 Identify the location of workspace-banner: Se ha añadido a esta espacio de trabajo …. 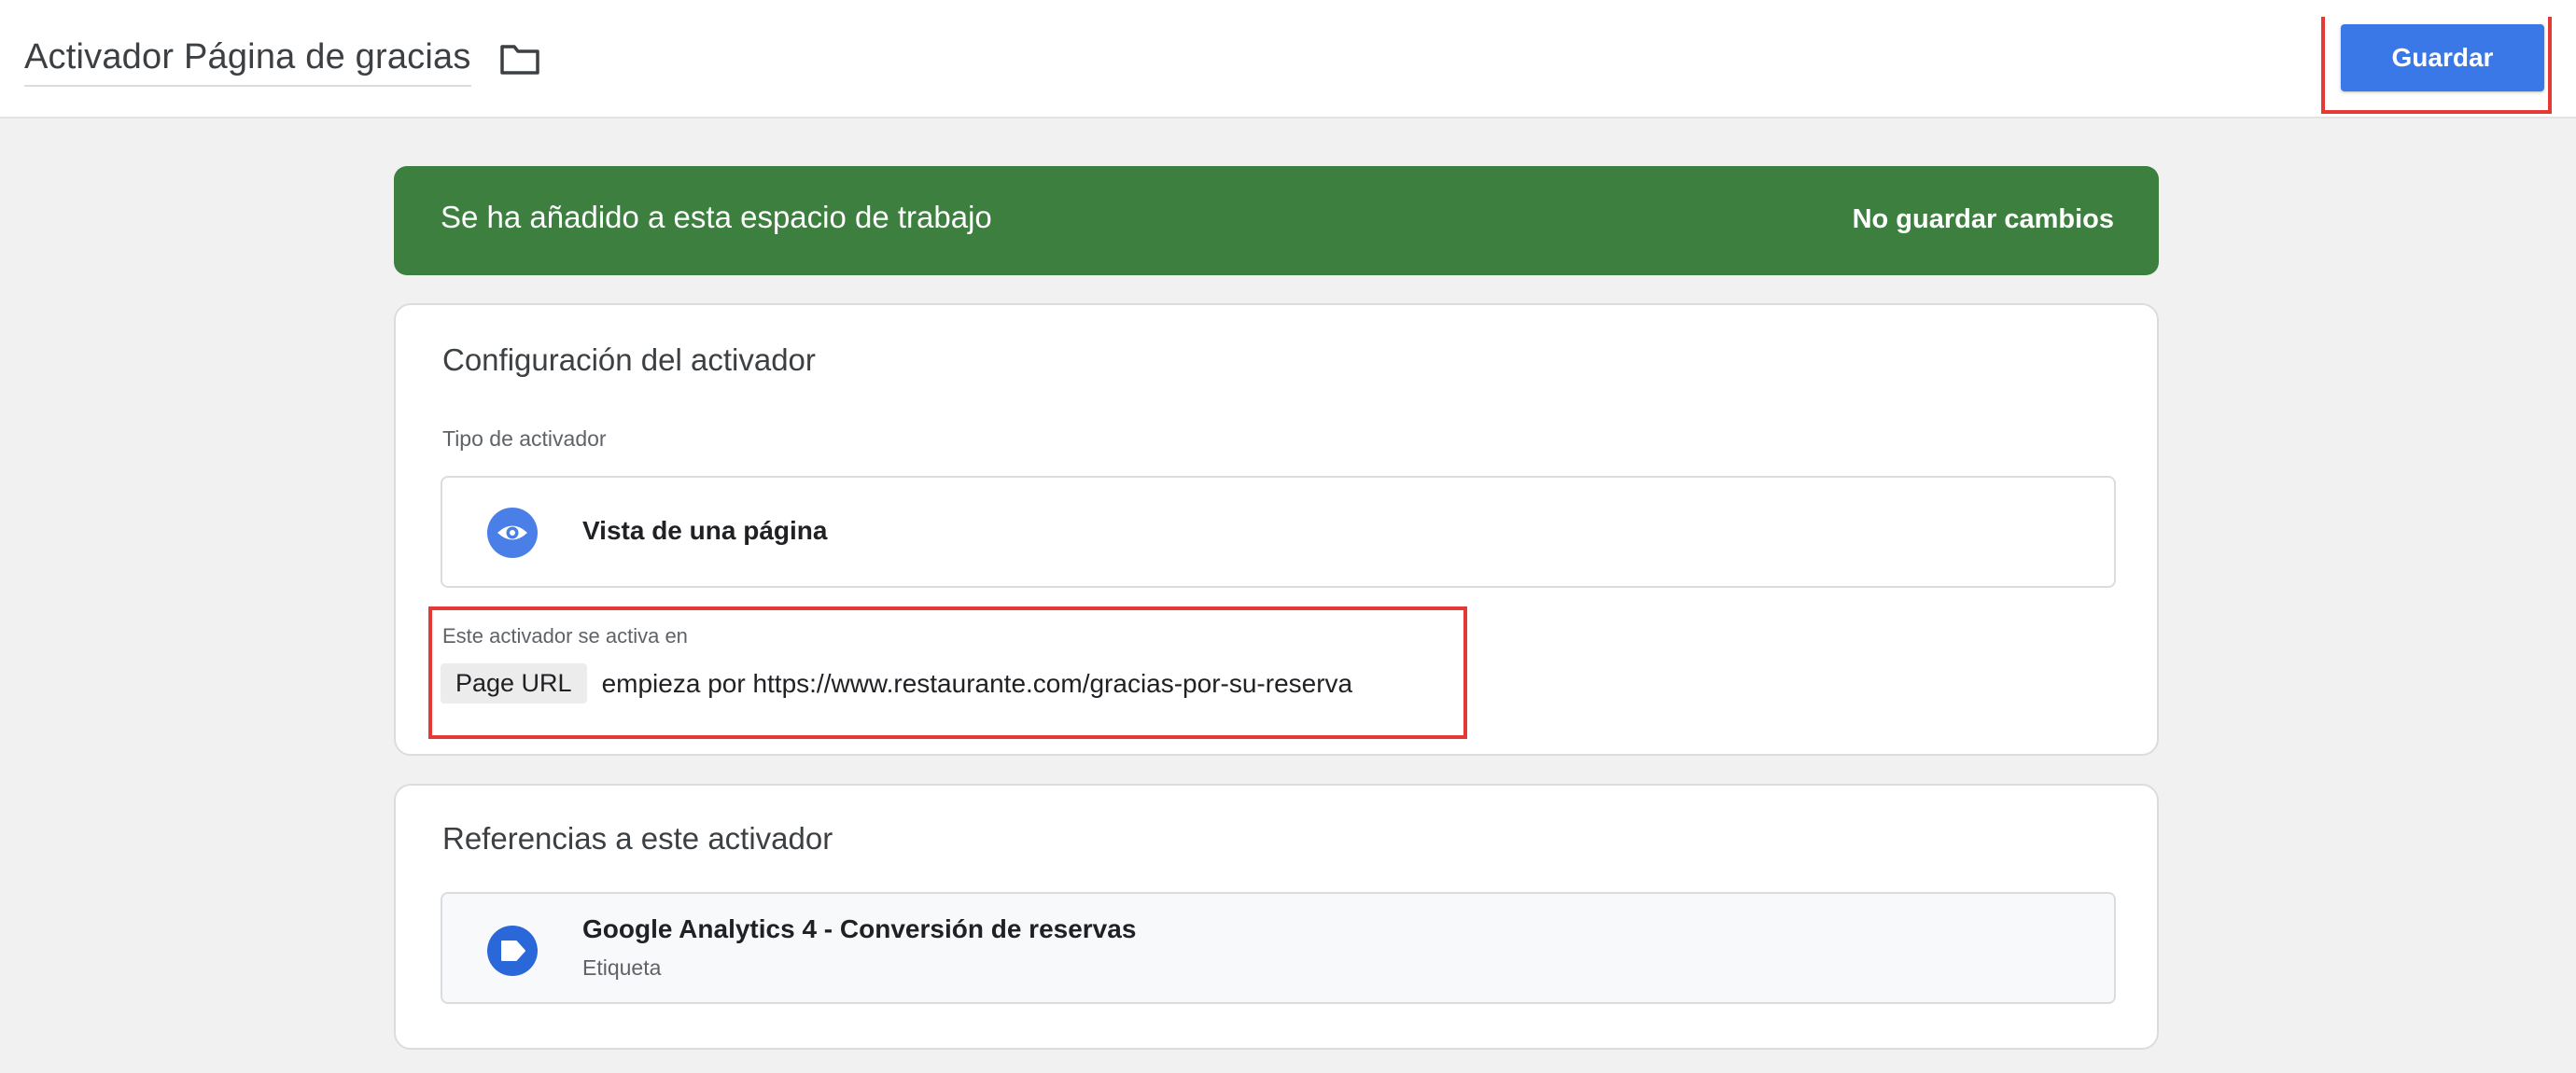
(1276, 220).